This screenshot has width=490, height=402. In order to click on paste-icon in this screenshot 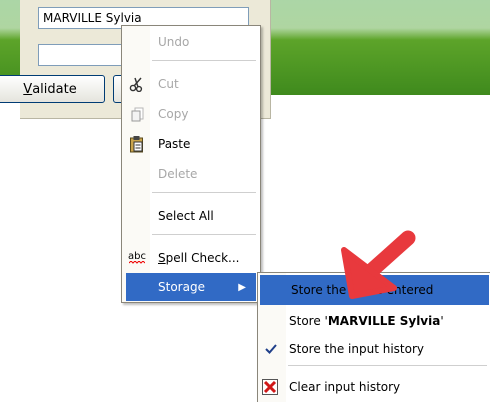, I will do `click(137, 144)`.